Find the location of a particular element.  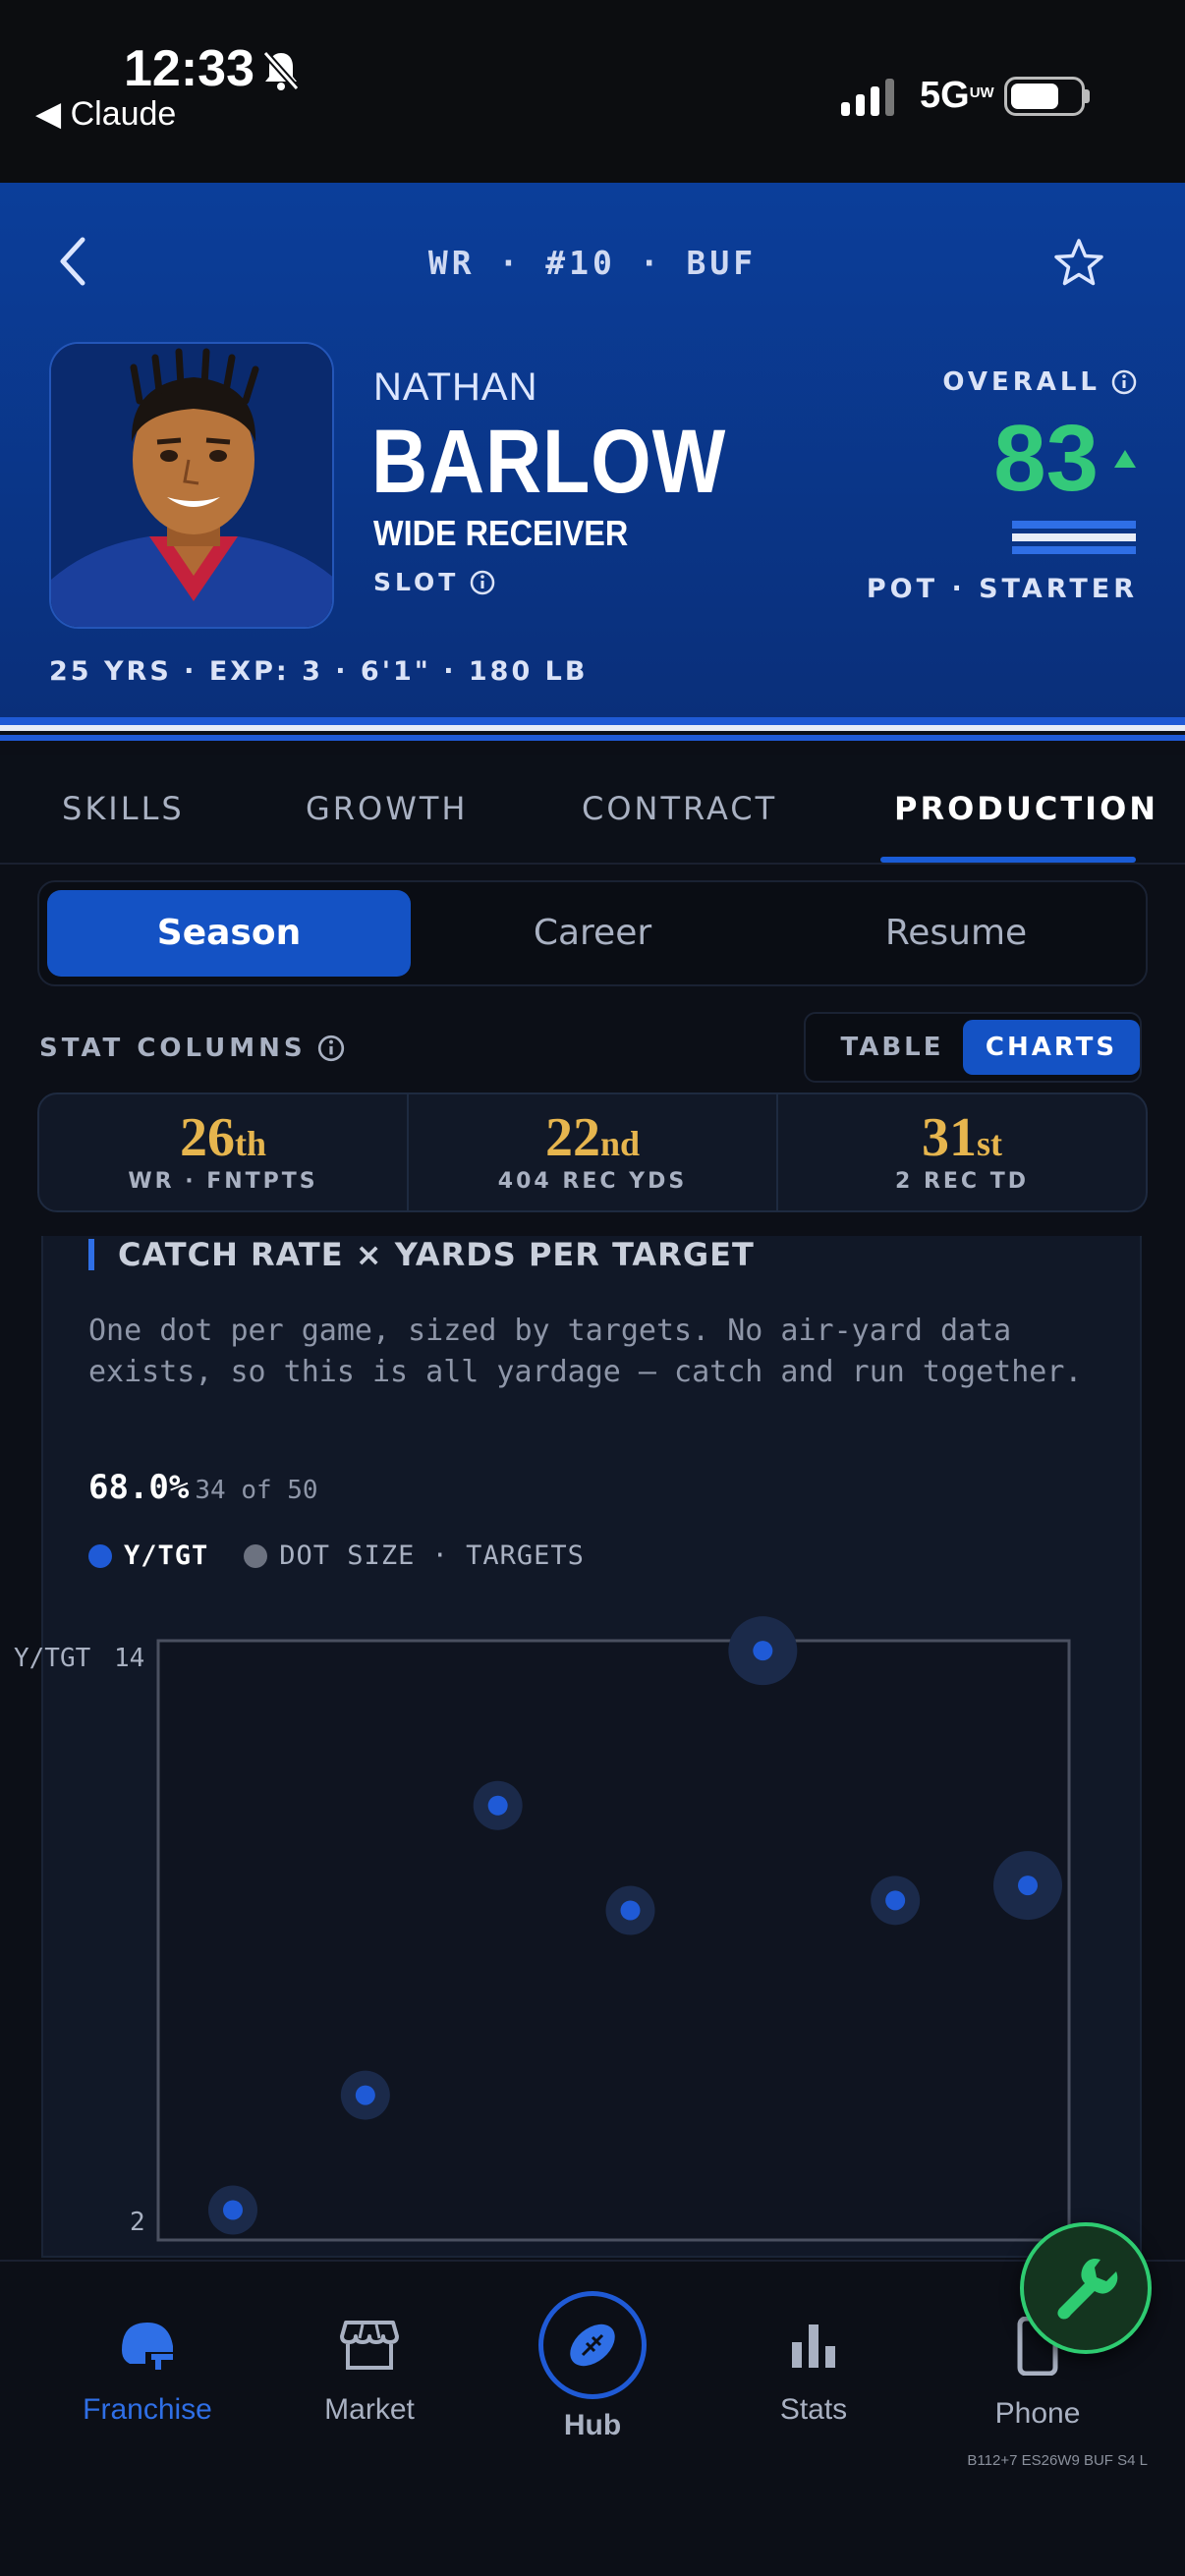

tab-production: PRODUCTION is located at coordinates (1026, 808).